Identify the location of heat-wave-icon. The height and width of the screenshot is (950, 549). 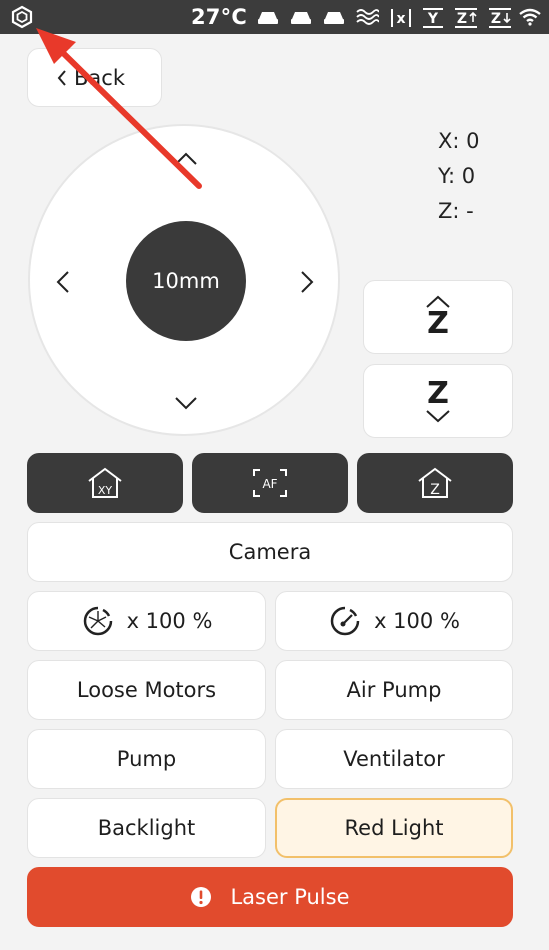
(367, 17).